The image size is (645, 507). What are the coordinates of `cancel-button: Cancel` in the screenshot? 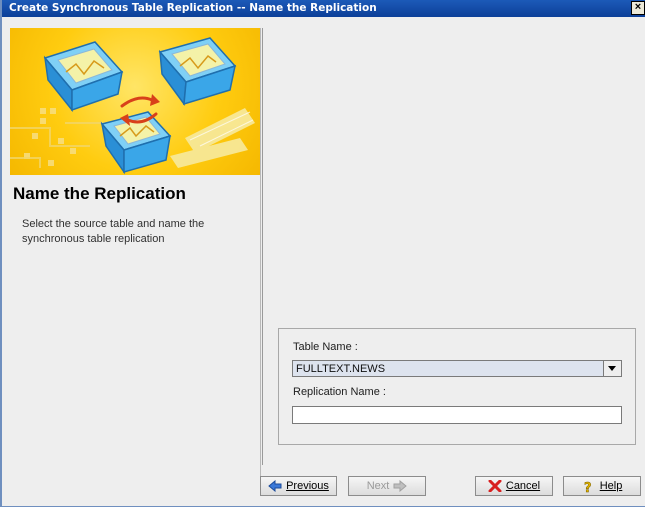 It's located at (514, 486).